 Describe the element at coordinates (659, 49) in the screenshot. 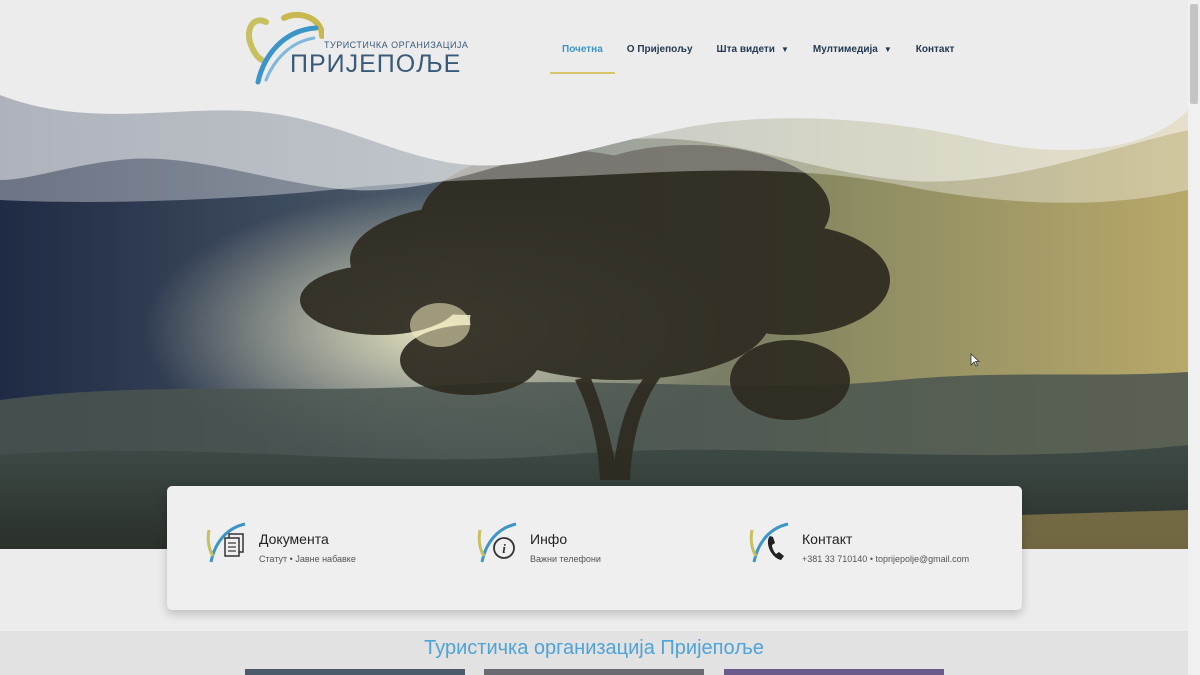

I see `nav-item-label: О Пријепољу` at that location.